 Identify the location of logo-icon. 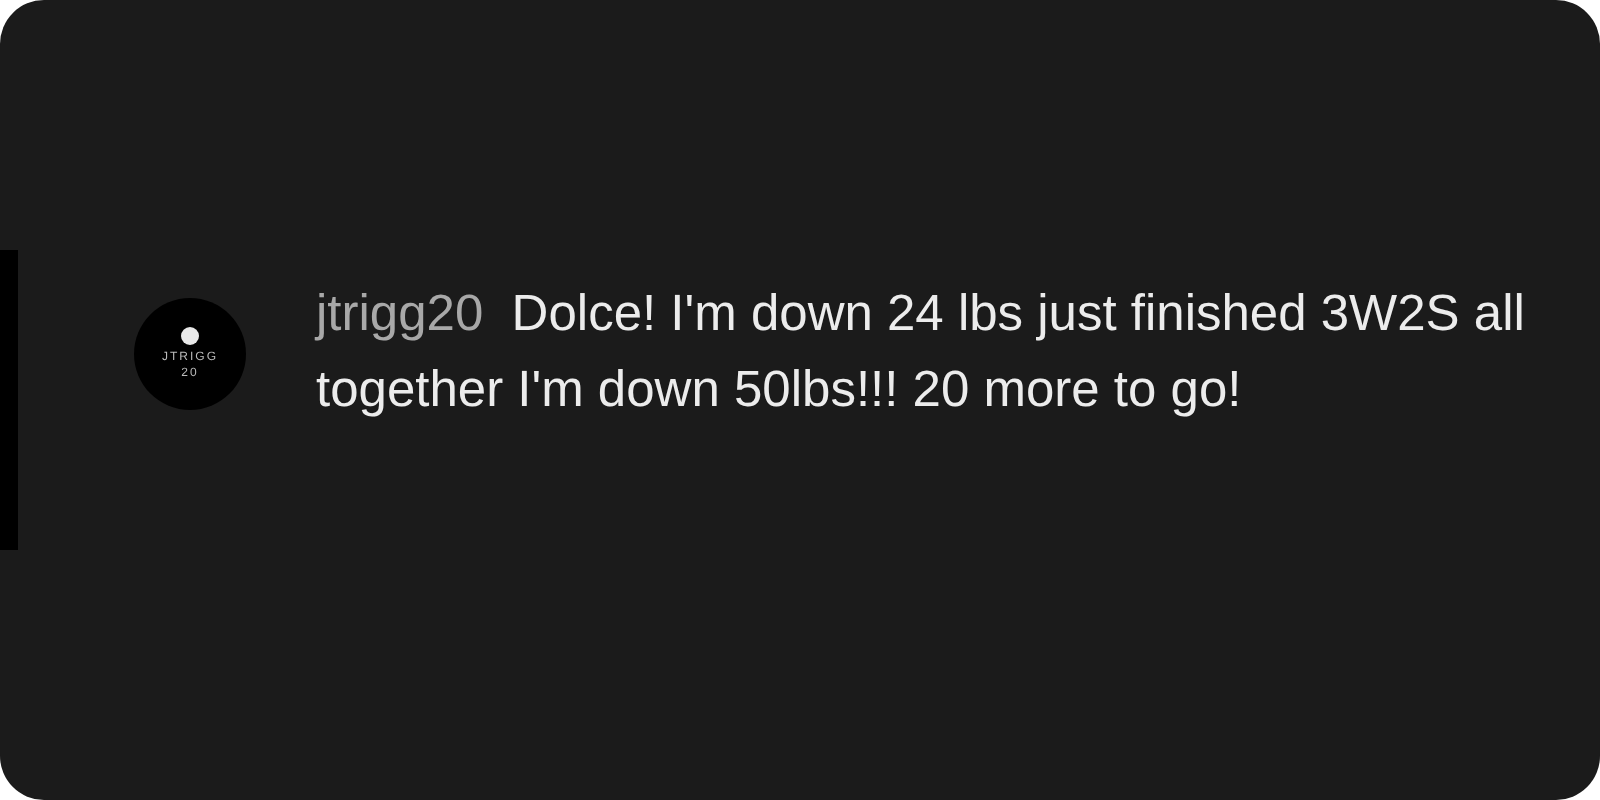
(190, 336).